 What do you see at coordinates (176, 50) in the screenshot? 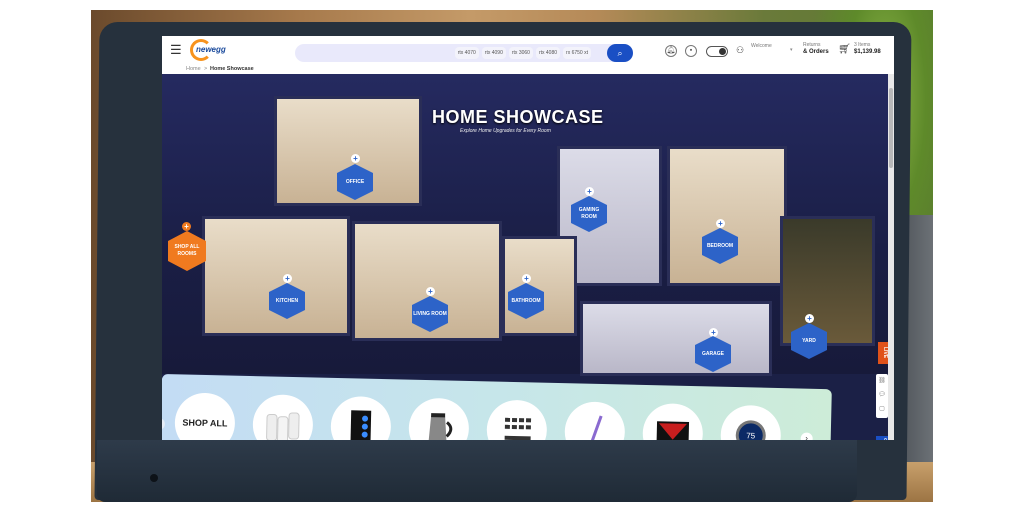
I see `hamburger-menu-icon: ☰` at bounding box center [176, 50].